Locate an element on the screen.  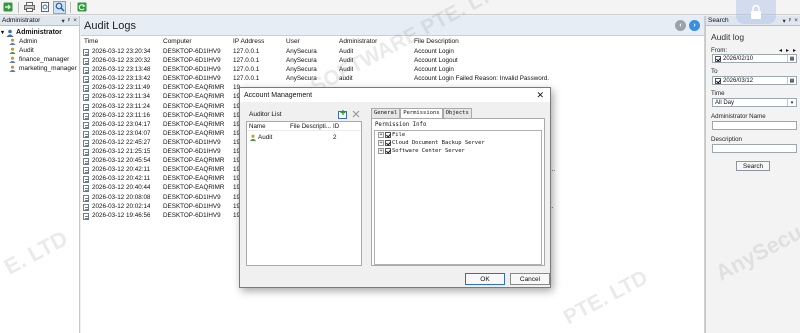
refresh-button is located at coordinates (81, 7).